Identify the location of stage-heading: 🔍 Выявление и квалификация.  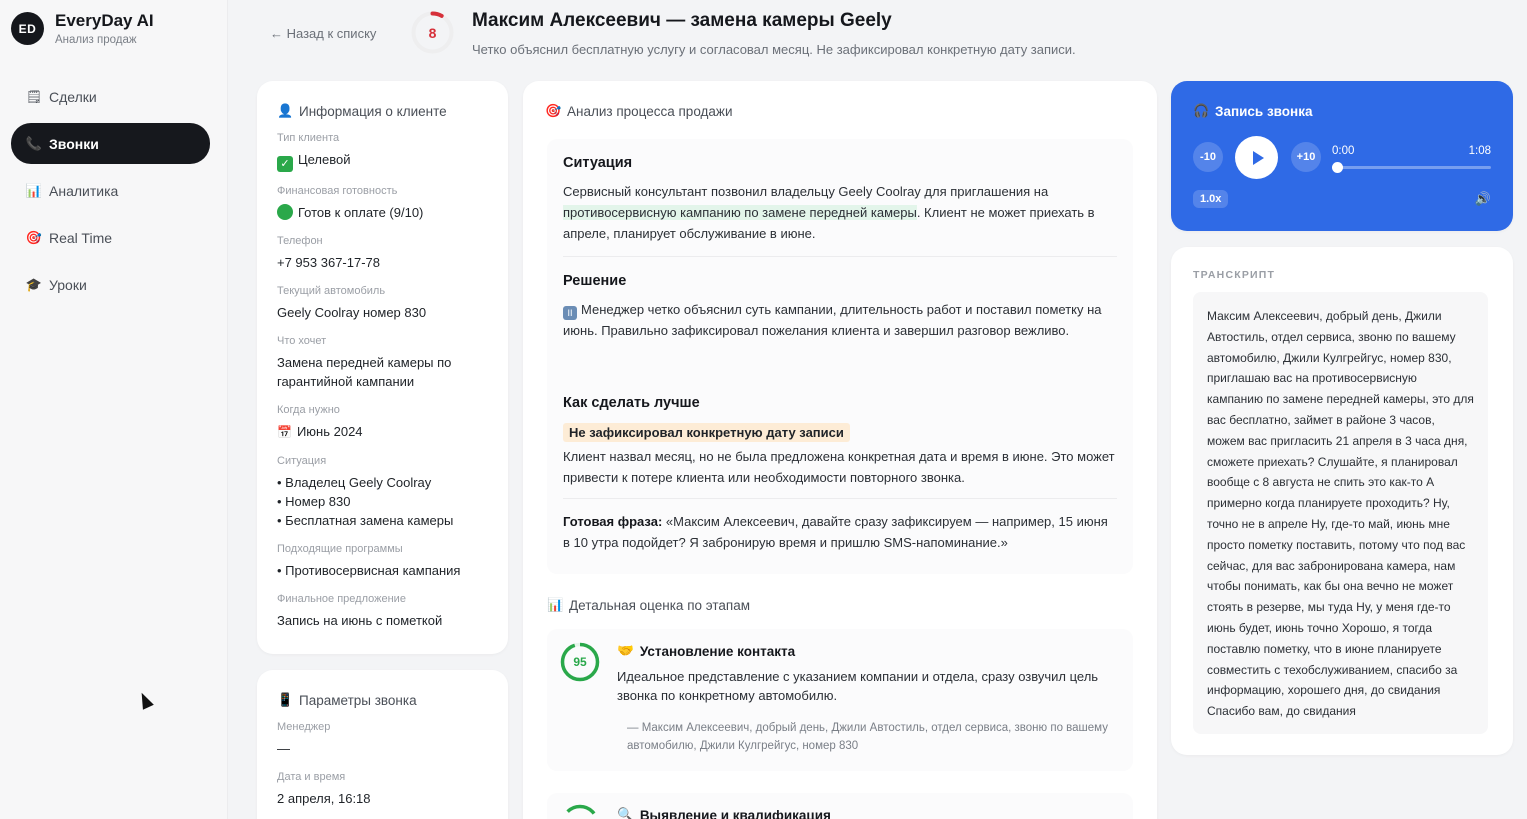
(867, 813).